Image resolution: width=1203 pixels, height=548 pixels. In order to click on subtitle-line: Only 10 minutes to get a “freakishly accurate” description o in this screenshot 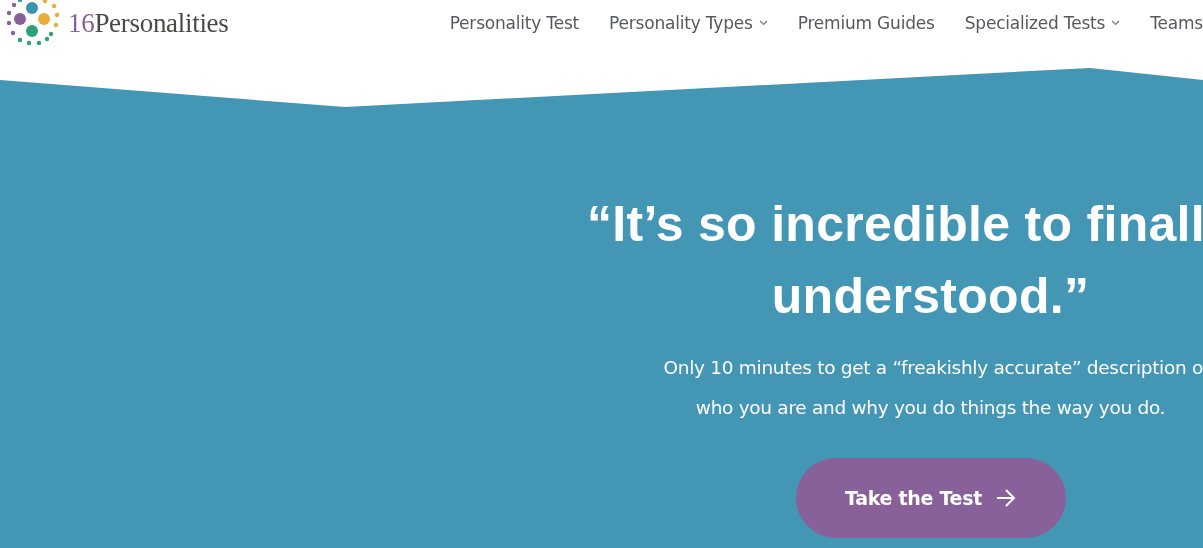, I will do `click(933, 368)`.